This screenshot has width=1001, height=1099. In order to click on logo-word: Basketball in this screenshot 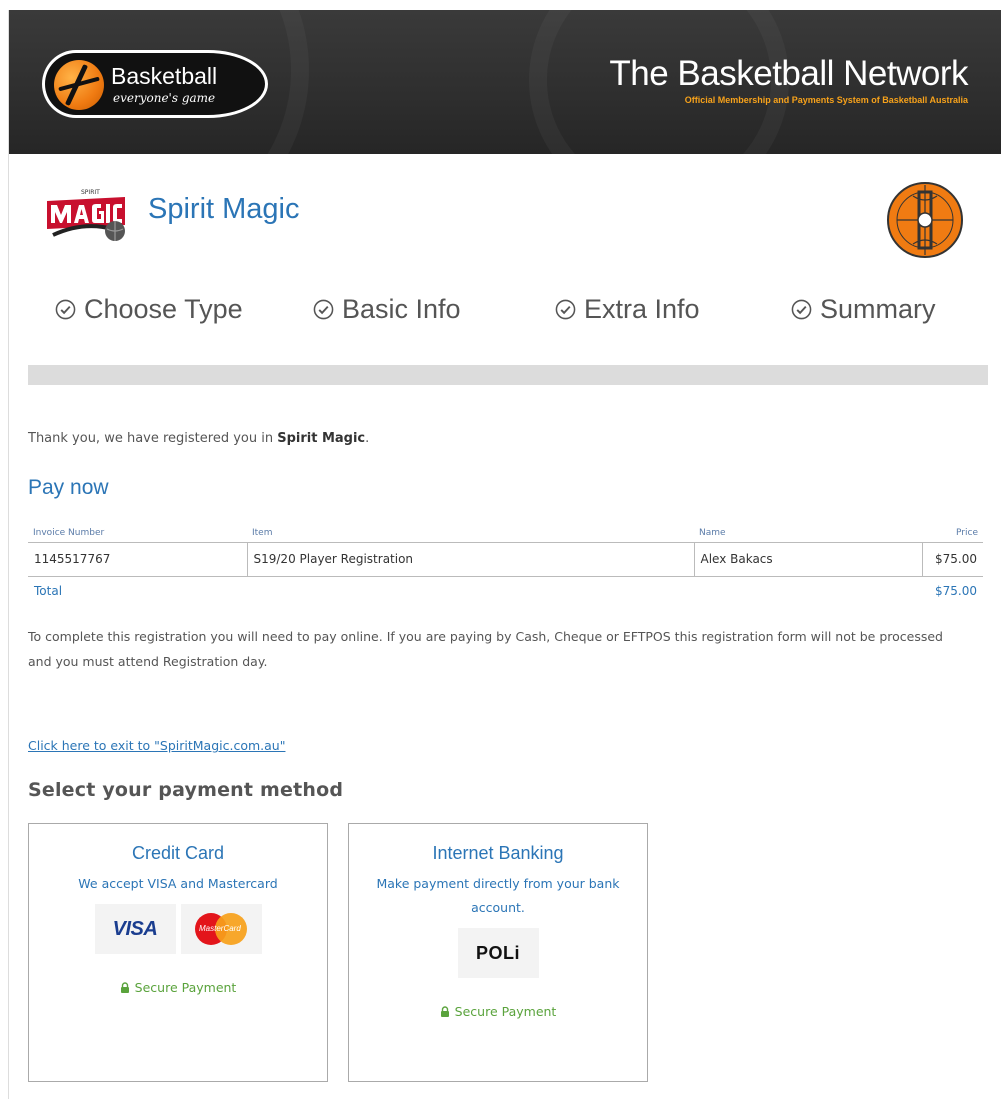, I will do `click(164, 76)`.